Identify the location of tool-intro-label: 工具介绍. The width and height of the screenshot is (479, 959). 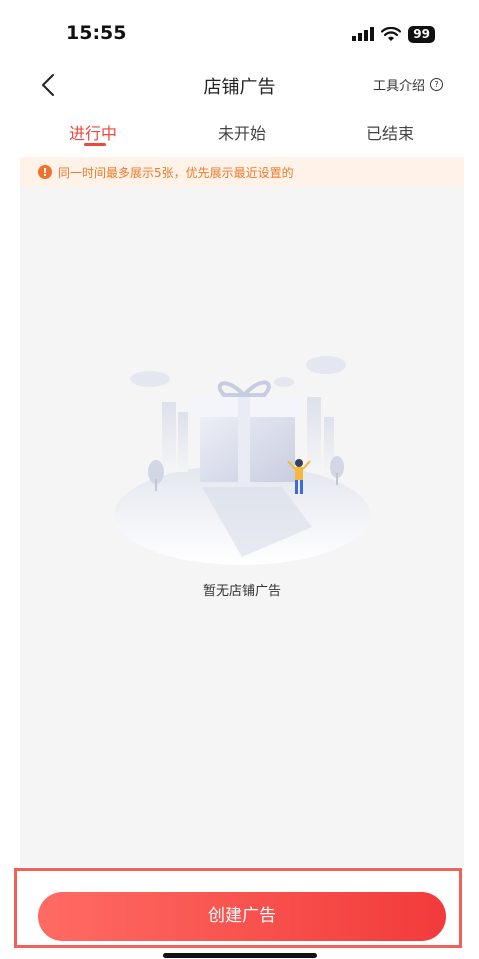
(398, 86).